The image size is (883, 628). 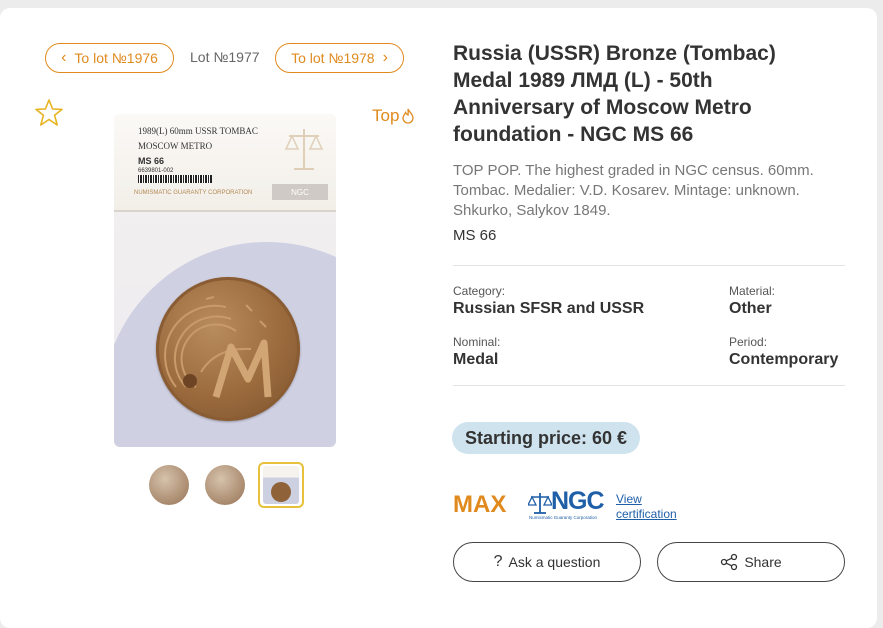 What do you see at coordinates (477, 342) in the screenshot?
I see `spec-label: Nominal:` at bounding box center [477, 342].